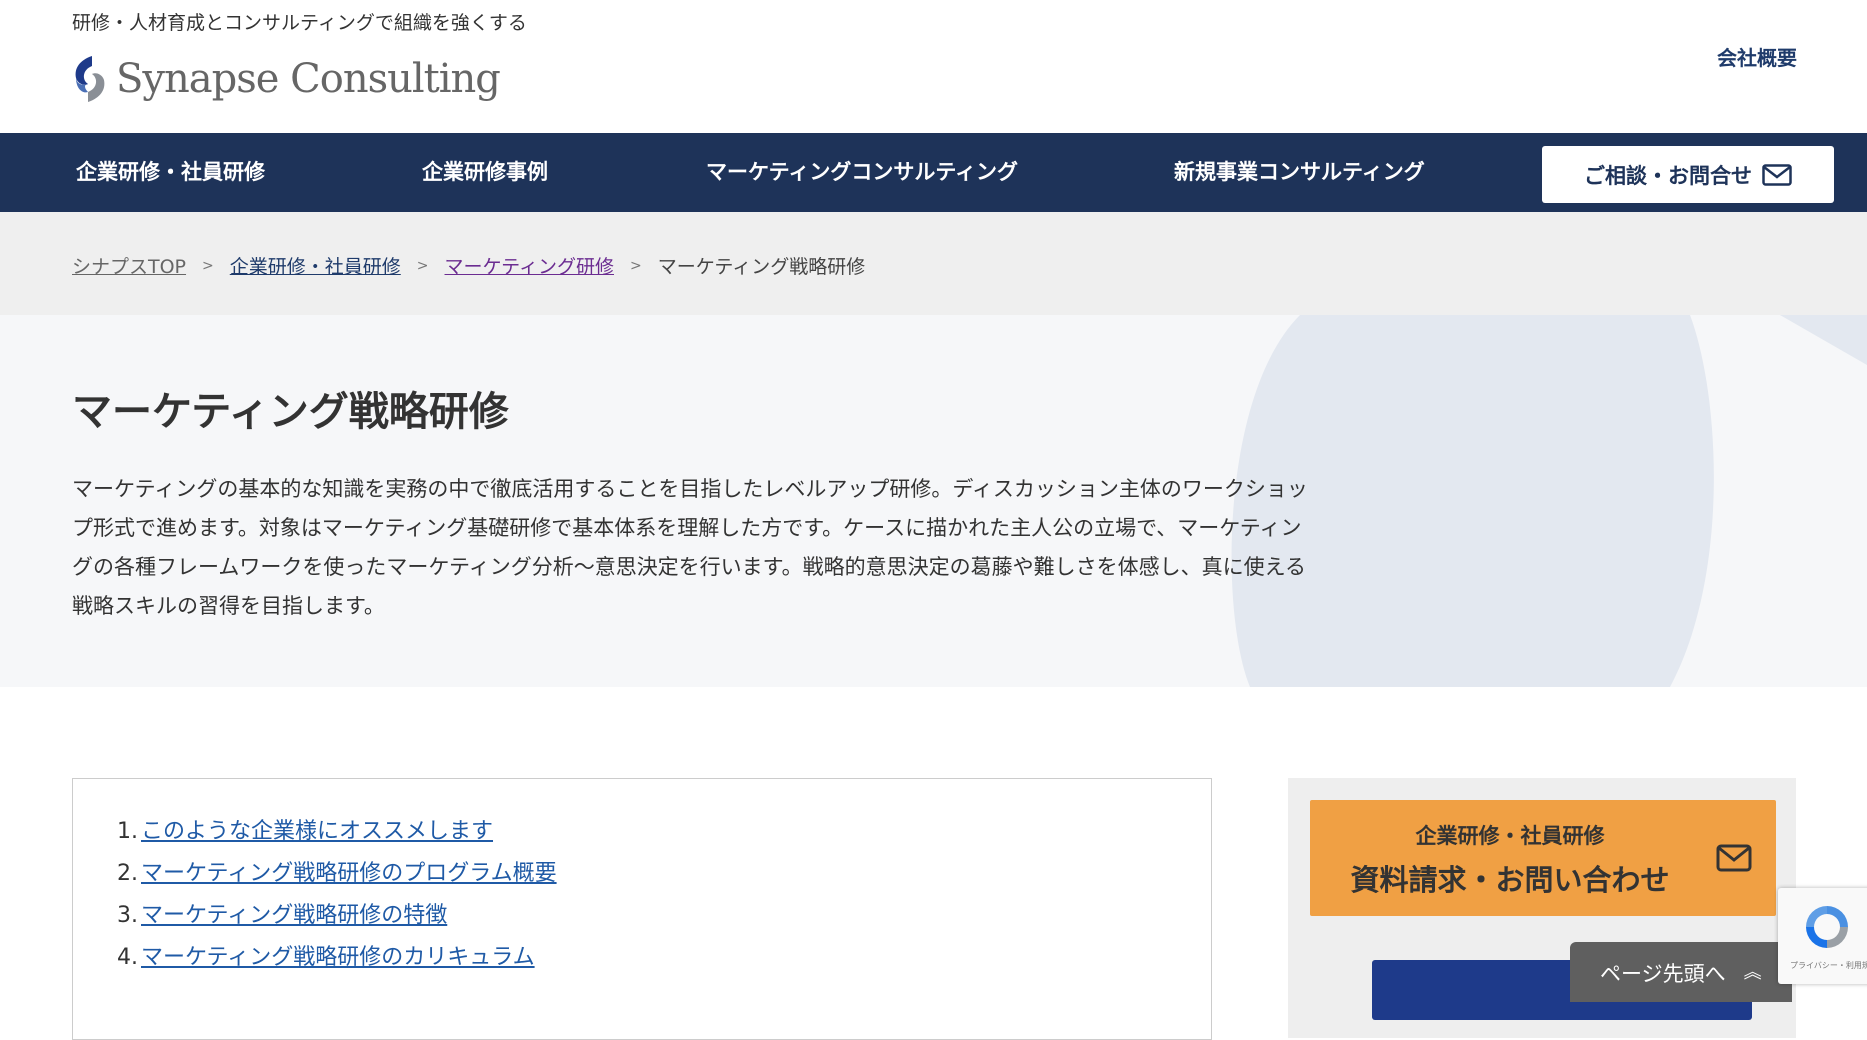 The width and height of the screenshot is (1867, 1040). I want to click on contact-button: ご相談・お問合せ, so click(1688, 174).